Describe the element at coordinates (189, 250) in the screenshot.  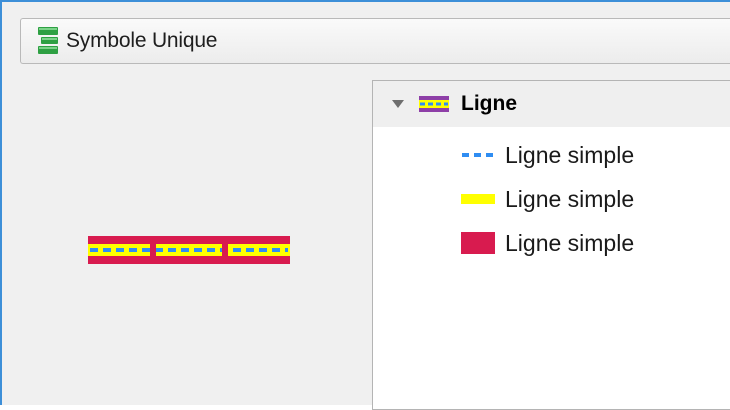
I see `line-symbol-preview` at that location.